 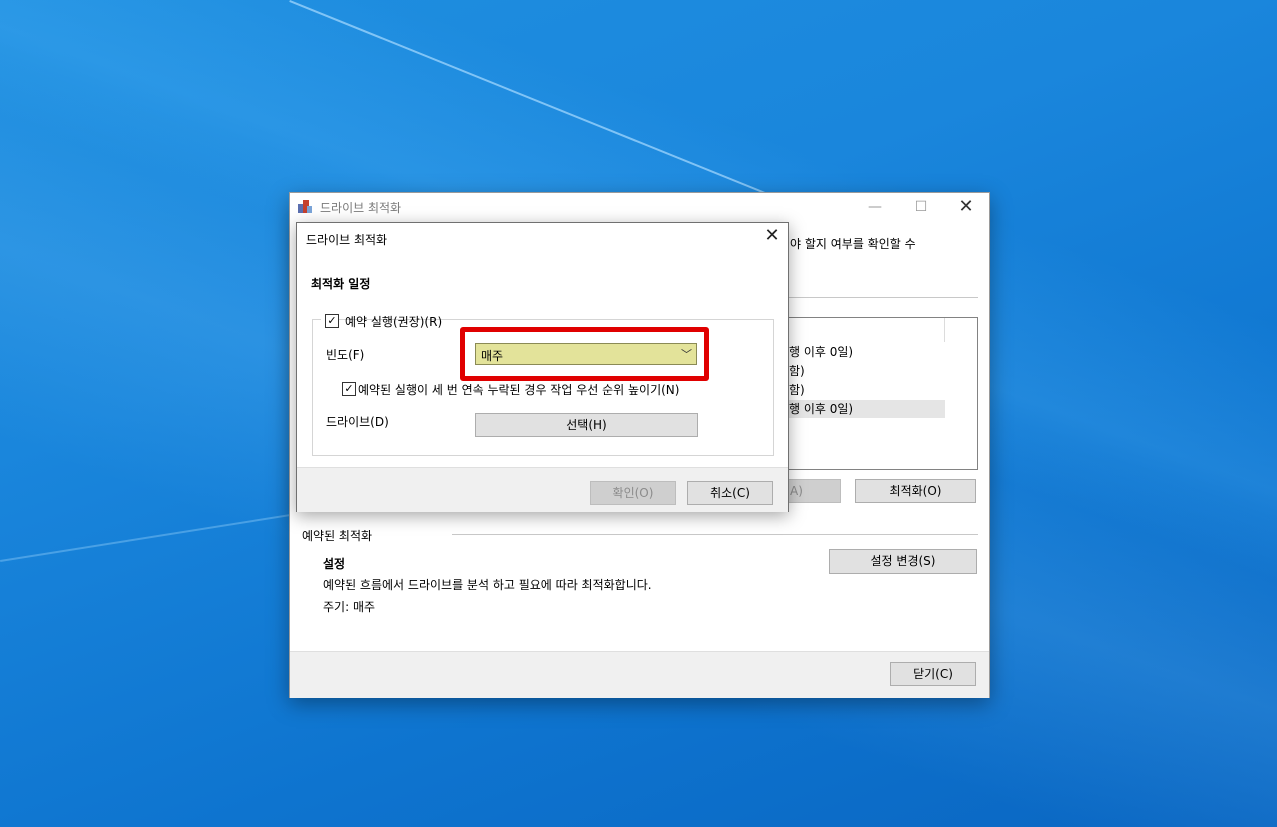 I want to click on run-on-schedule-label: 예약 실행(권장)(R), so click(x=394, y=322).